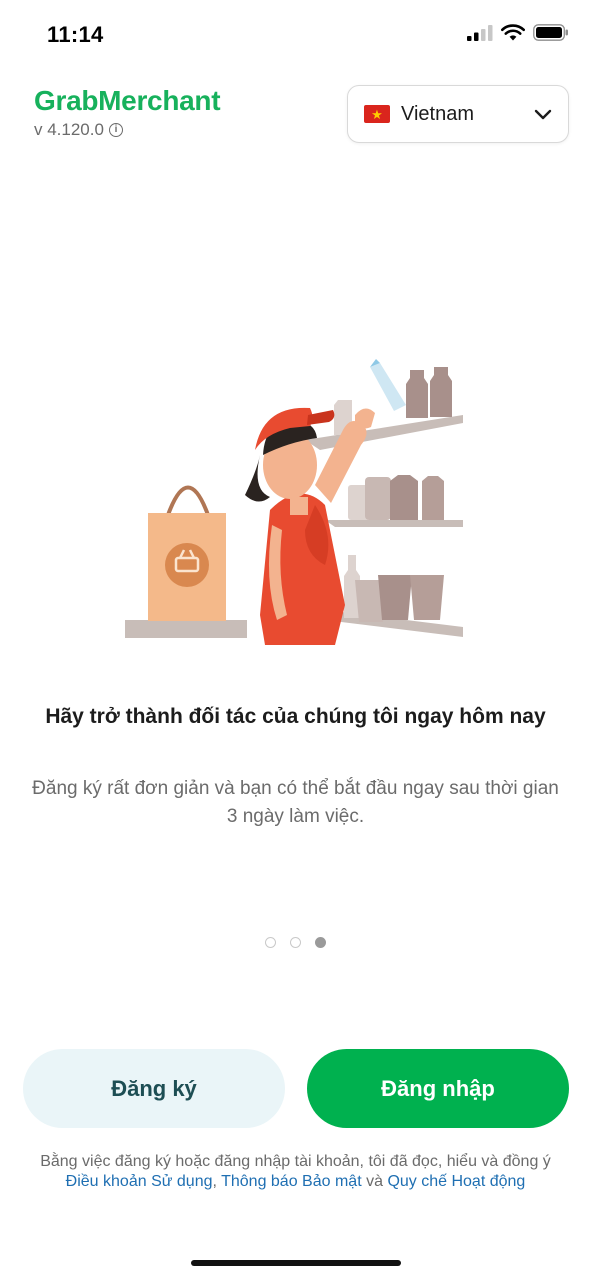 This screenshot has height=1280, width=591. I want to click on country-label: Vietnam, so click(438, 113).